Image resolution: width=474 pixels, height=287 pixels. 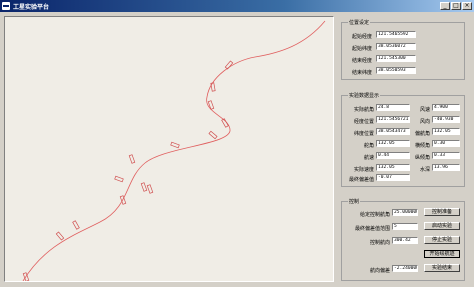 What do you see at coordinates (363, 170) in the screenshot?
I see `realtime-label-left: 实际速度` at bounding box center [363, 170].